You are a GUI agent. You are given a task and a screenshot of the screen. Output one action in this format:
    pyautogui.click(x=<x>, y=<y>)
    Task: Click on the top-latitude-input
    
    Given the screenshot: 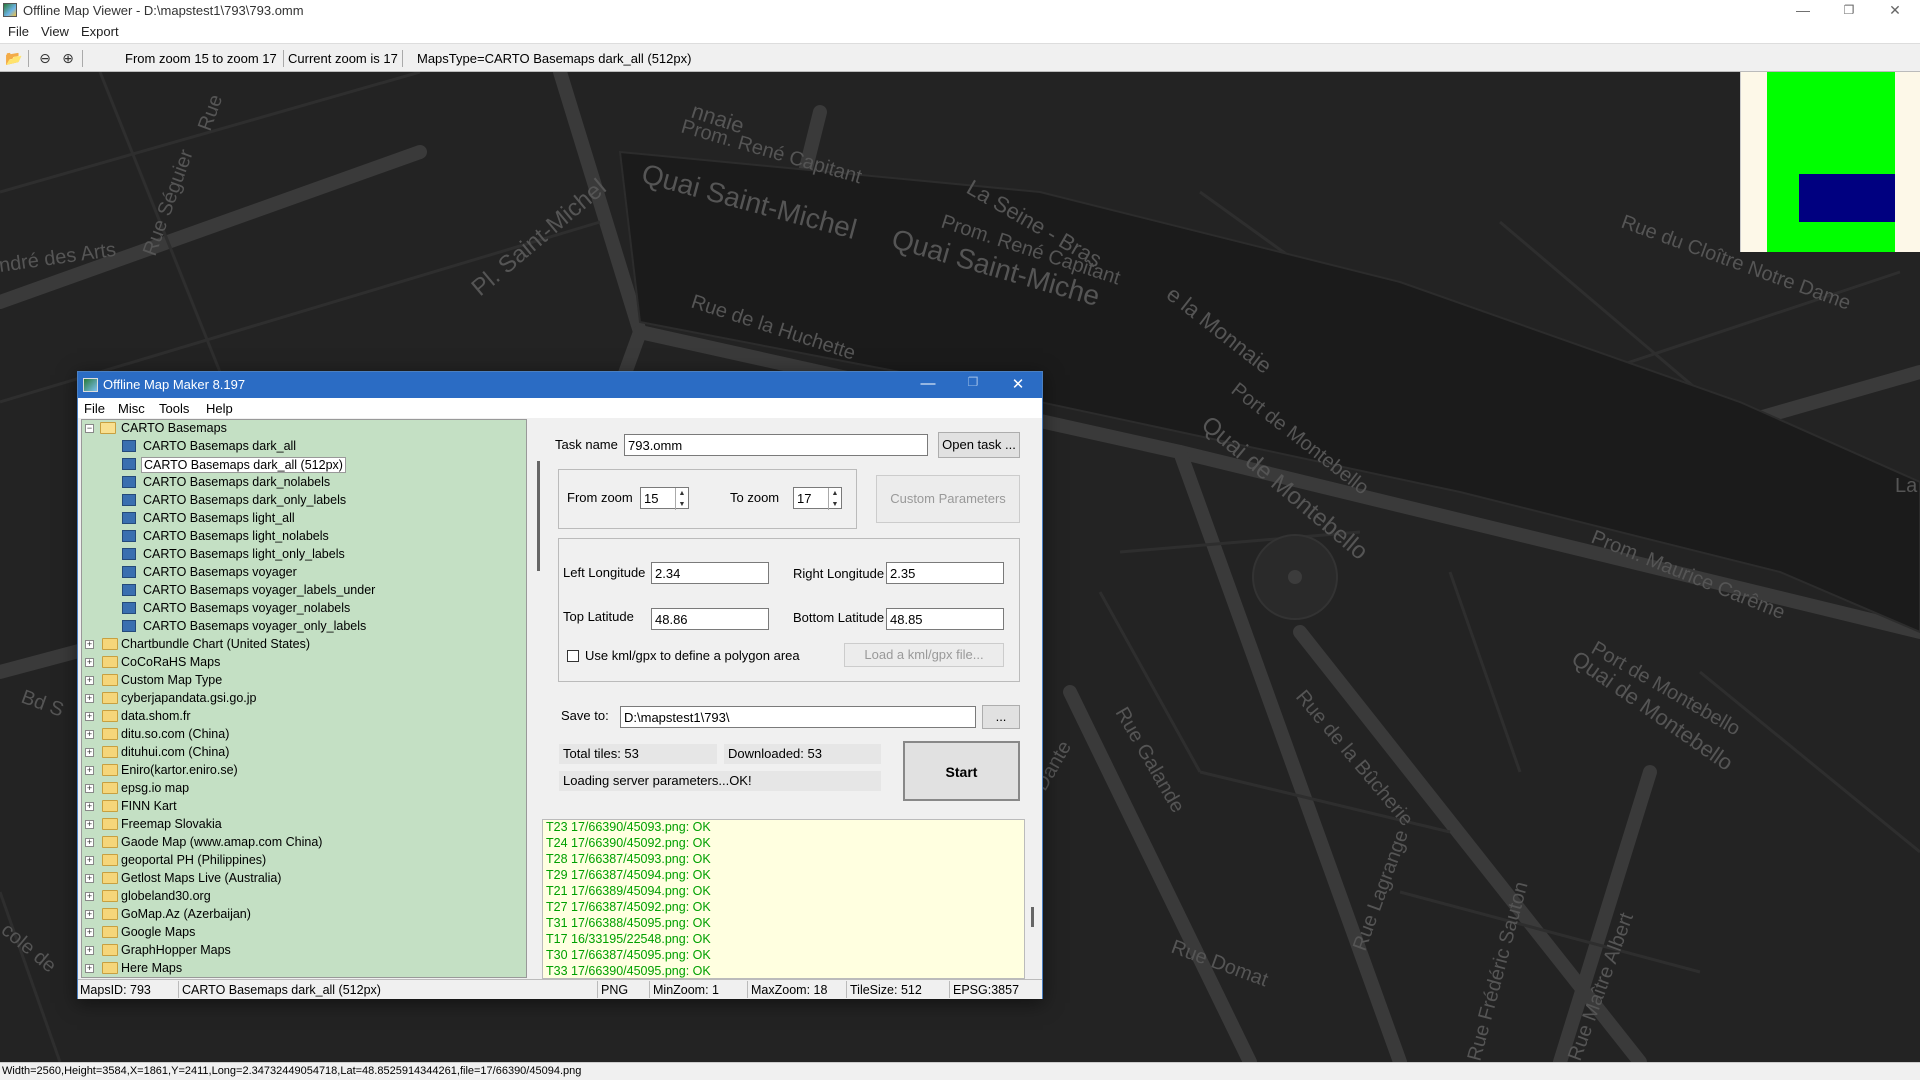 What is the action you would take?
    pyautogui.click(x=710, y=619)
    